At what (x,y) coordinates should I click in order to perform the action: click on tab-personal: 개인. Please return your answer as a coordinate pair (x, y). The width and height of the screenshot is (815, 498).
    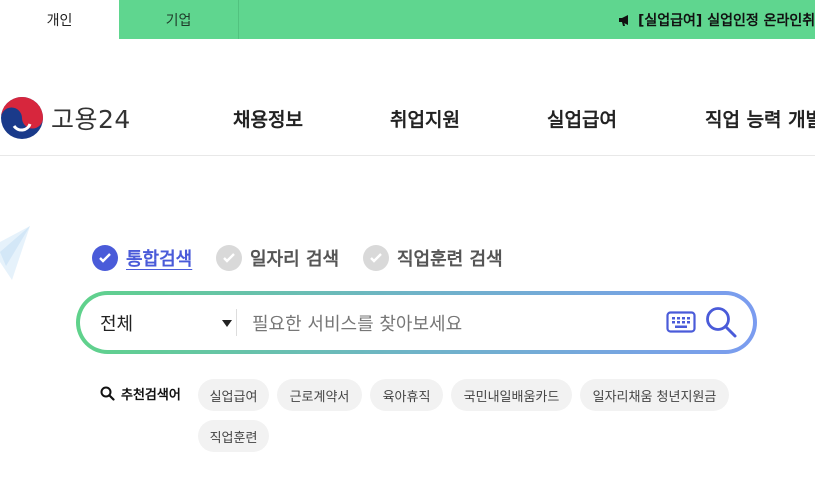
    Looking at the image, I should click on (59, 19).